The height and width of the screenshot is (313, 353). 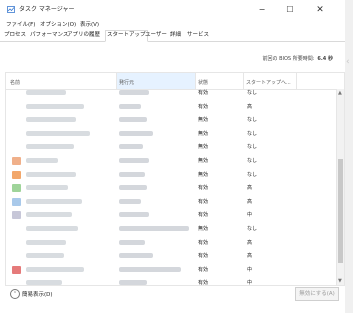 What do you see at coordinates (198, 35) in the screenshot?
I see `tab-services: サービス` at bounding box center [198, 35].